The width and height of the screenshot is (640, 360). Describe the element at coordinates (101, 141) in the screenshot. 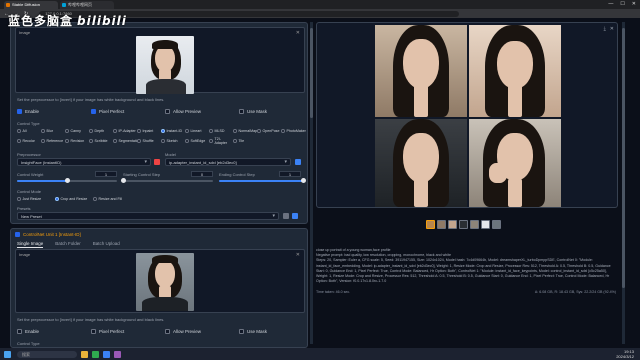

I see `control-type-scribble: Scribble` at that location.